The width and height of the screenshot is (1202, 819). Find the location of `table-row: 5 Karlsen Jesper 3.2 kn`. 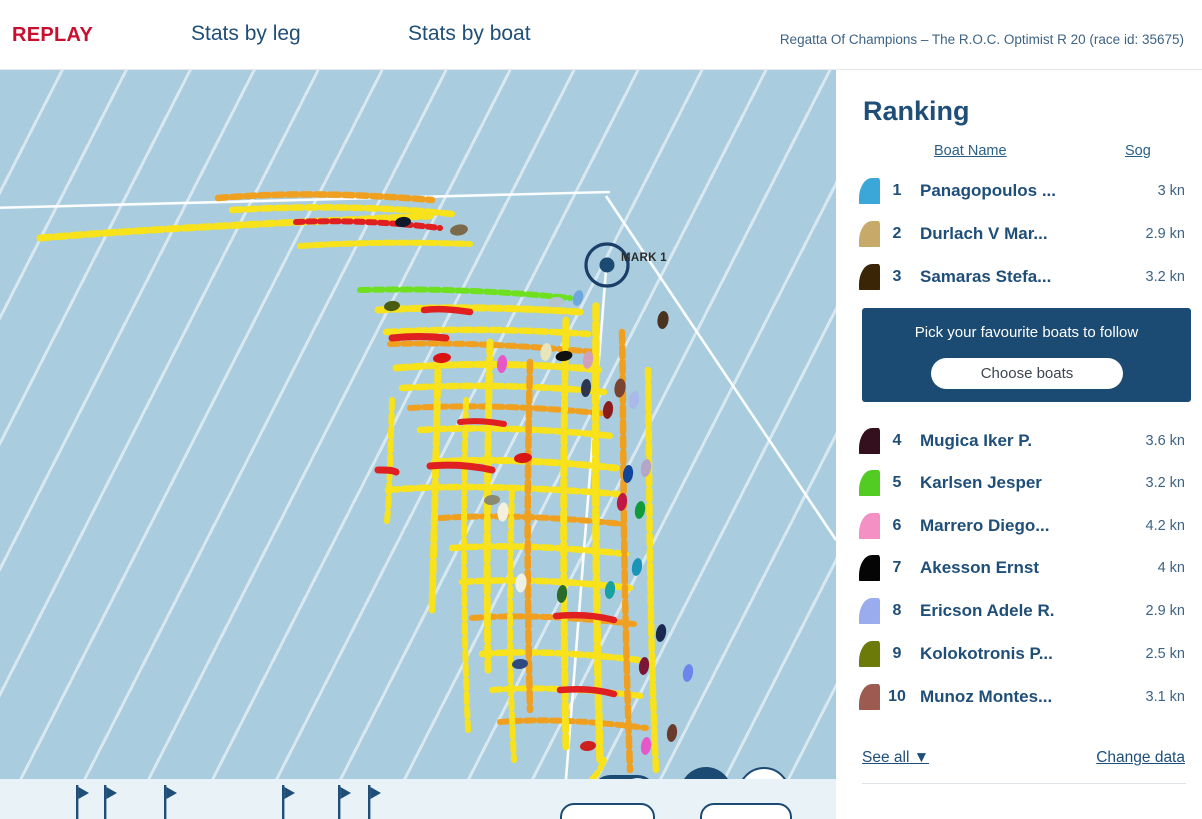

table-row: 5 Karlsen Jesper 3.2 kn is located at coordinates (1019, 483).